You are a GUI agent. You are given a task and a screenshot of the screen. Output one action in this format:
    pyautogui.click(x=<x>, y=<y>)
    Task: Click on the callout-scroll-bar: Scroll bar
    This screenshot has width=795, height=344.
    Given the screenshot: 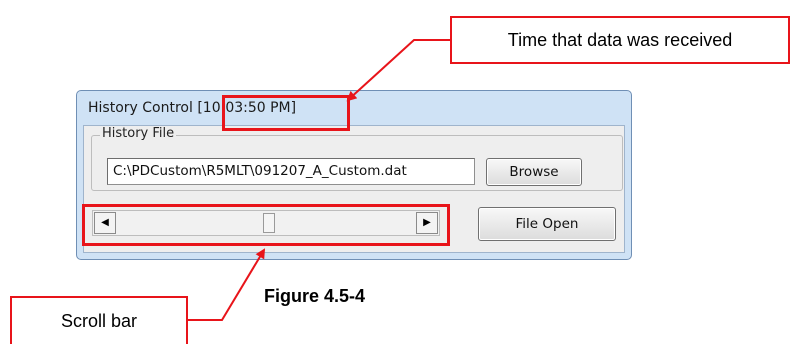 What is the action you would take?
    pyautogui.click(x=99, y=320)
    